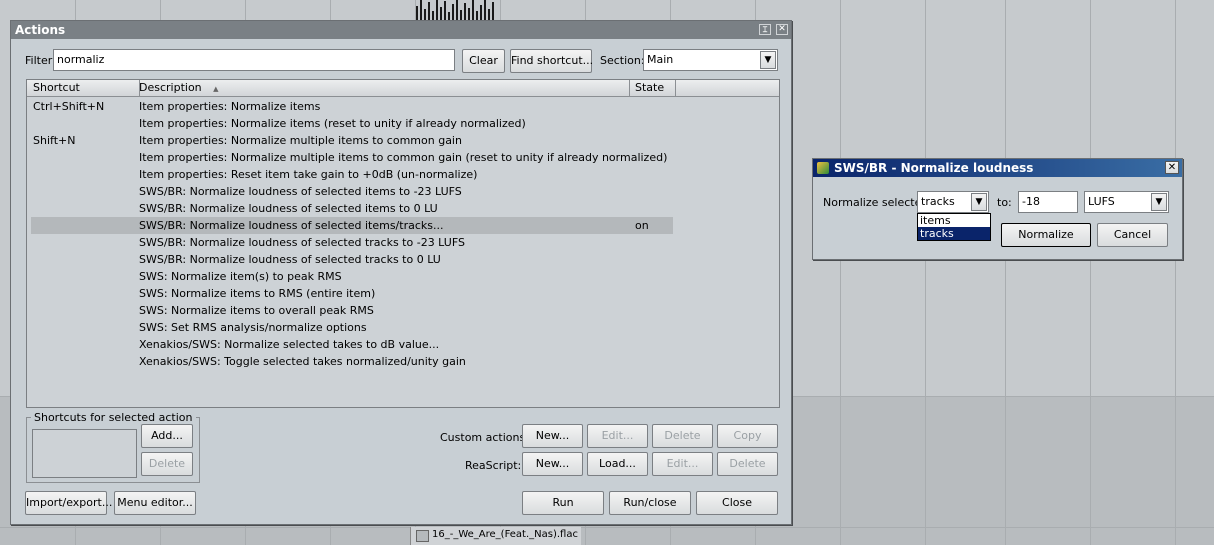  What do you see at coordinates (167, 464) in the screenshot?
I see `delete-shortcut-button: Delete` at bounding box center [167, 464].